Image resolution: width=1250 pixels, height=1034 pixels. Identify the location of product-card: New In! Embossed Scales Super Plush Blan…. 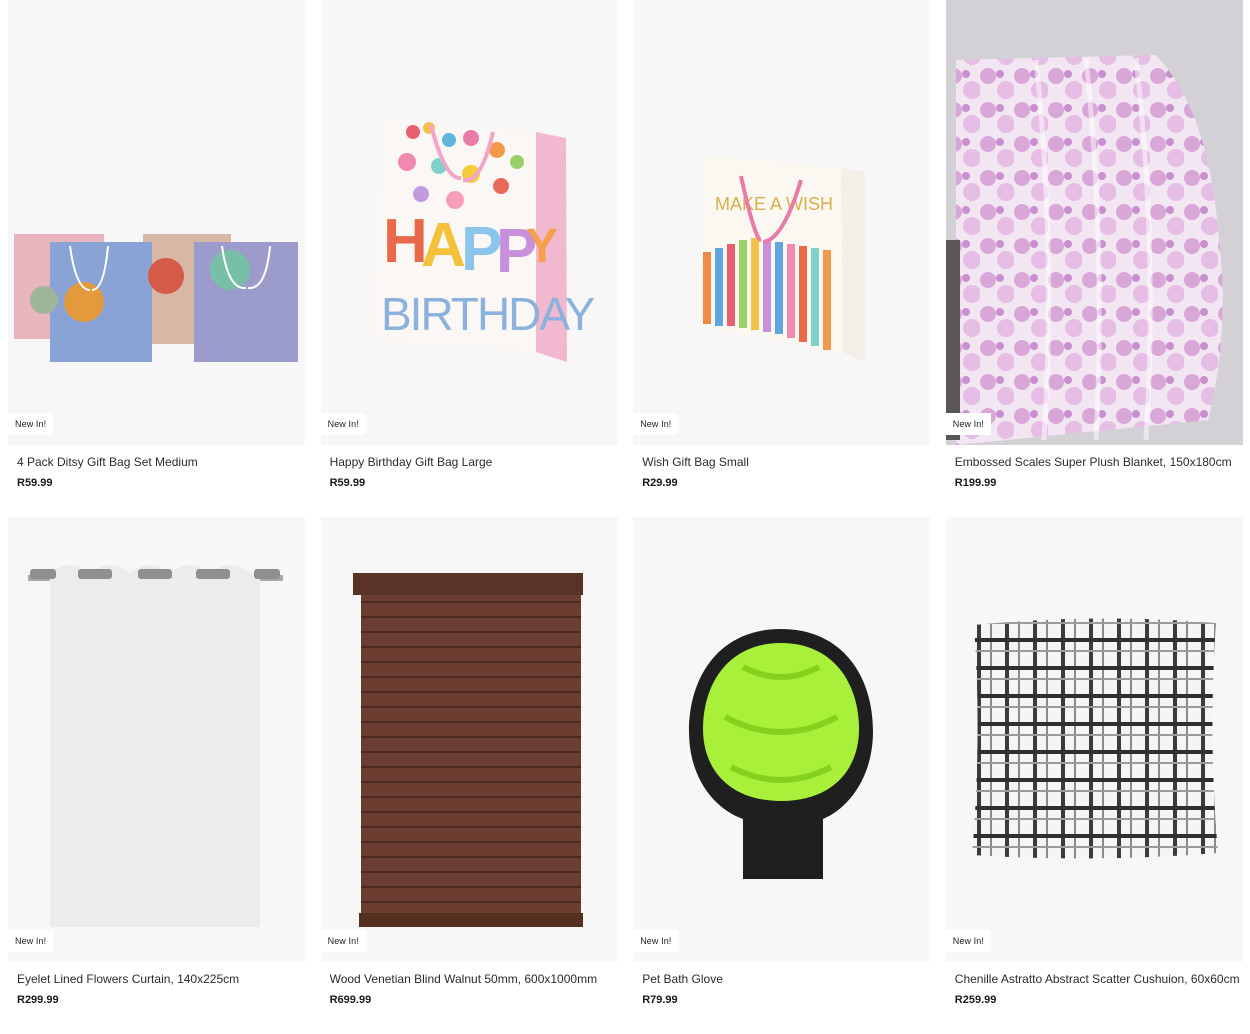
(1094, 250).